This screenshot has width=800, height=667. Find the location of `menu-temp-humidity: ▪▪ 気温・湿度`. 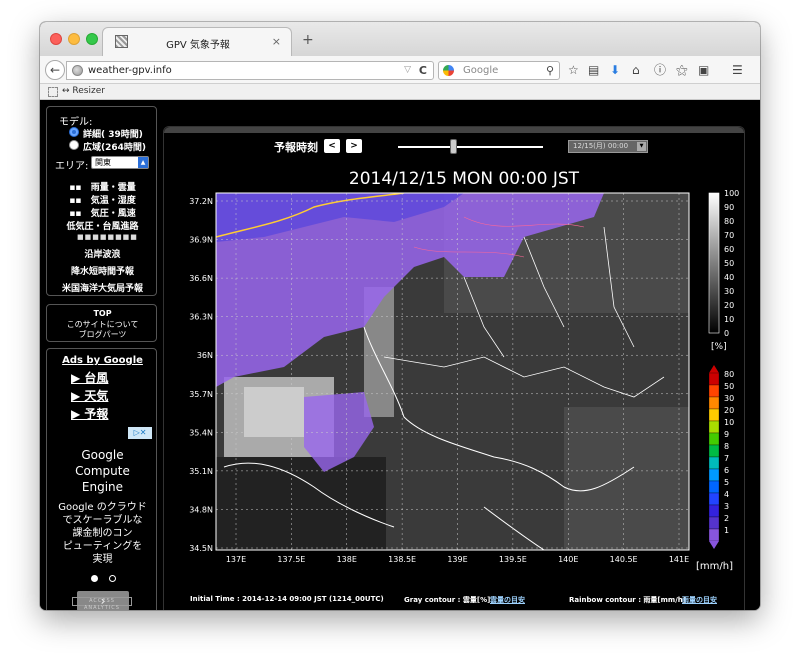

menu-temp-humidity: ▪▪ 気温・湿度 is located at coordinates (102, 199).